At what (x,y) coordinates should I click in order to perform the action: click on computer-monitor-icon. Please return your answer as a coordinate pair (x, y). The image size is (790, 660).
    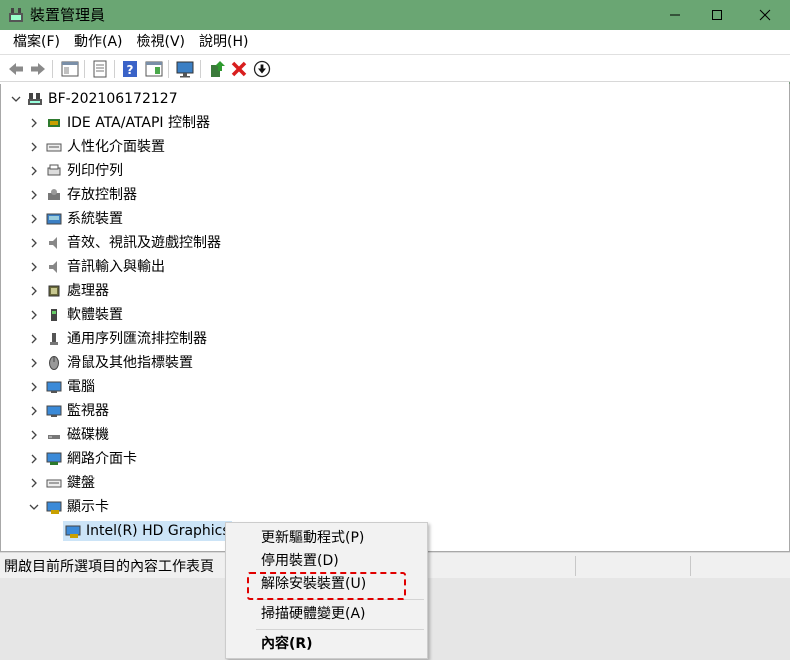
    Looking at the image, I should click on (54, 387).